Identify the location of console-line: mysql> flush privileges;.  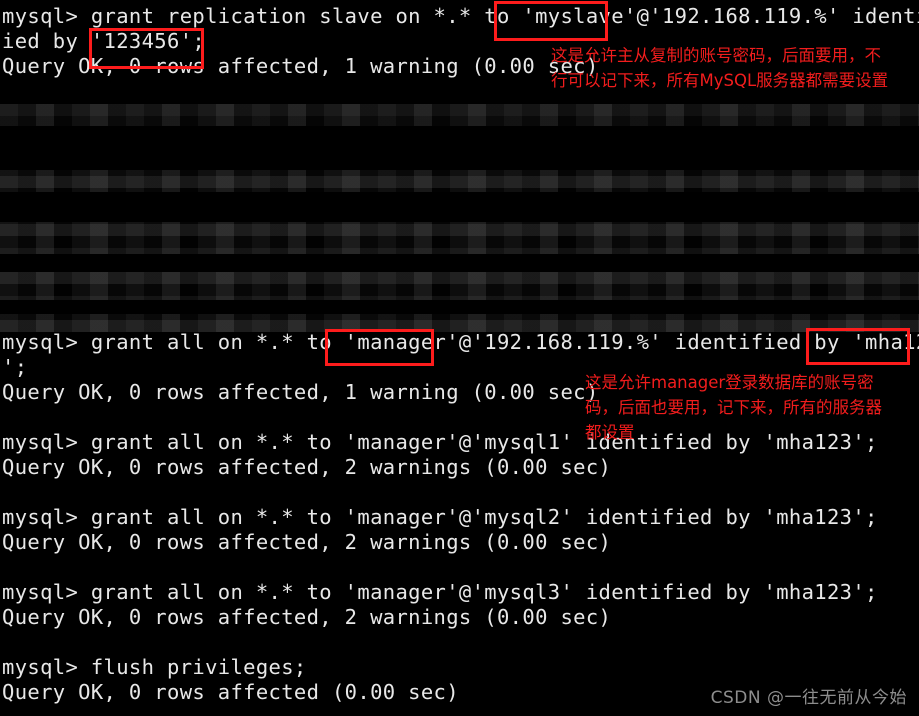
(154, 667).